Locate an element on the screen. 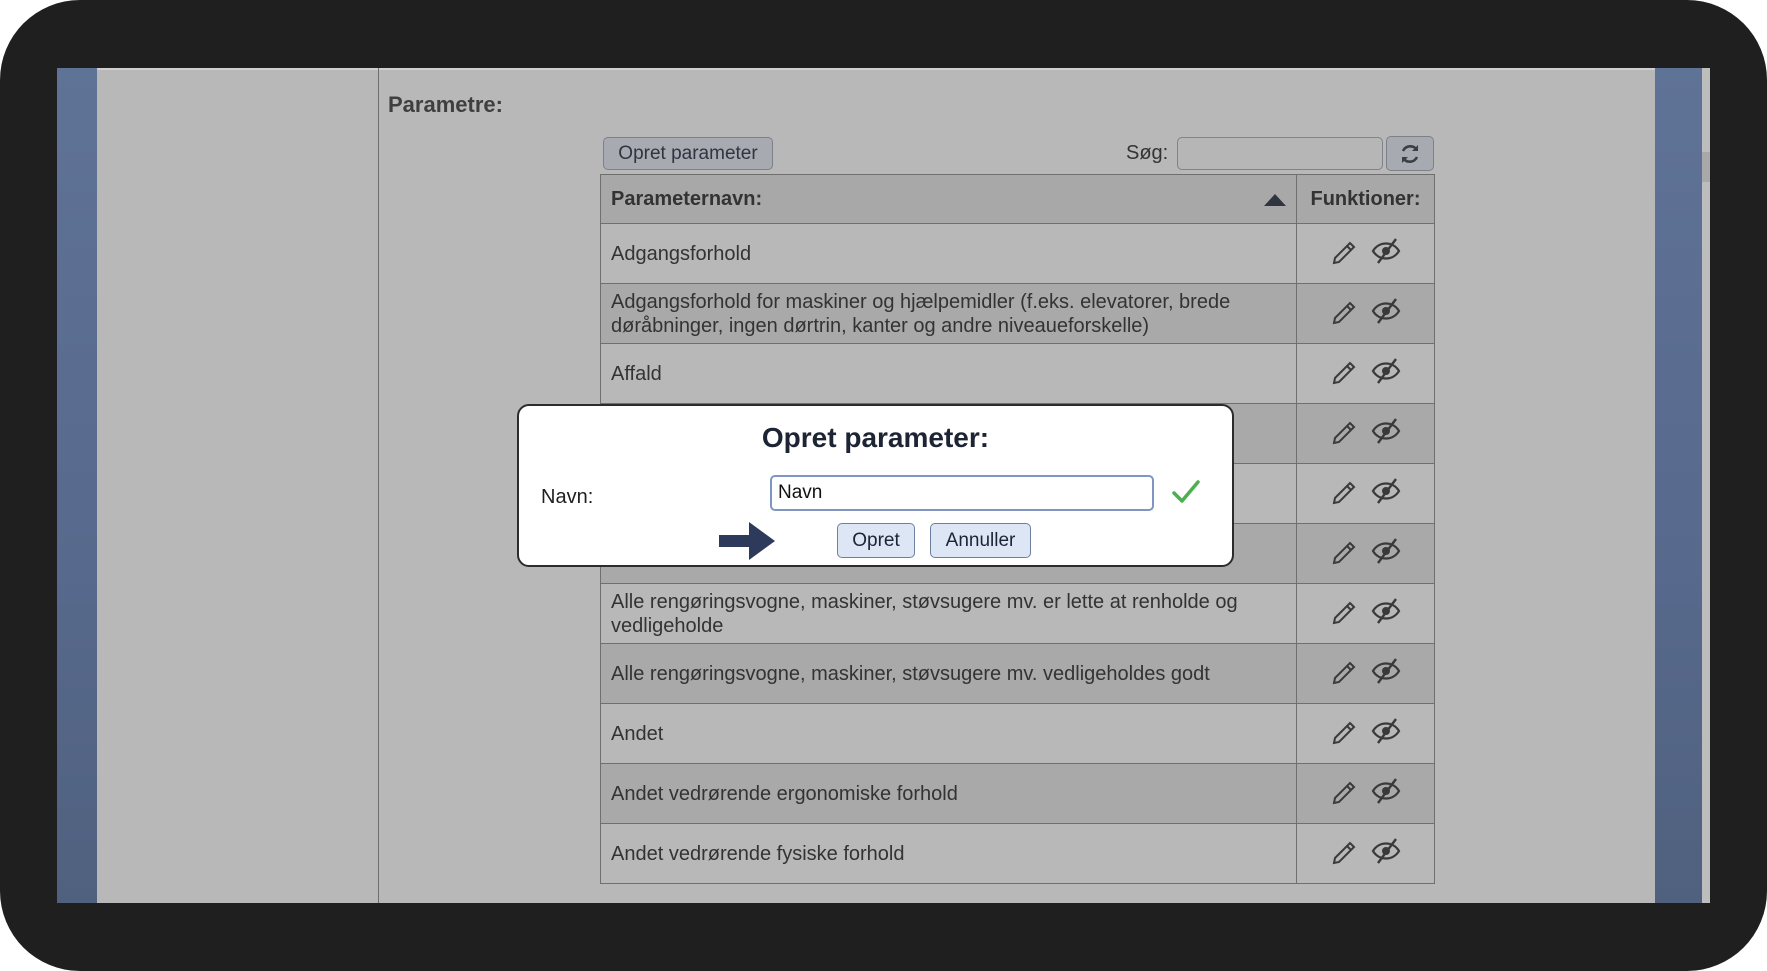 The height and width of the screenshot is (971, 1767). parameter-name: Andet is located at coordinates (948, 733).